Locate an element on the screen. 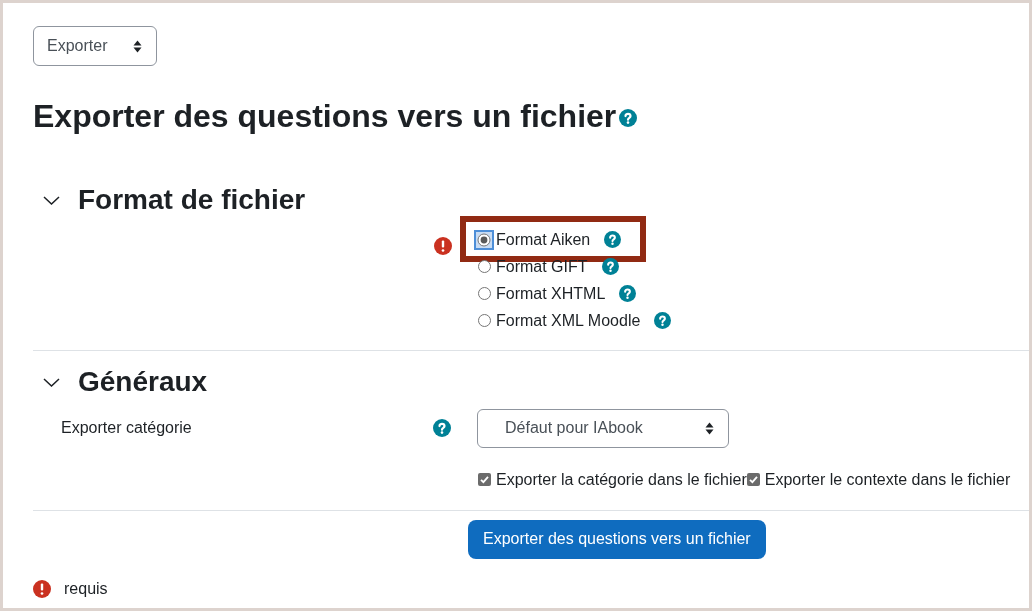  category-select: Défaut pour IAbook is located at coordinates (603, 428).